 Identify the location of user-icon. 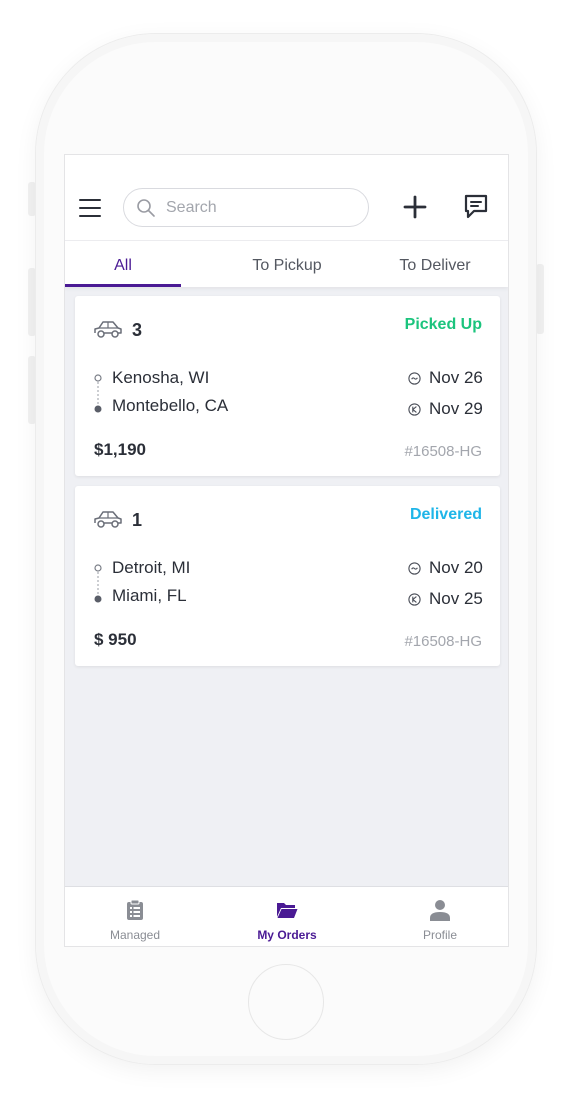
(440, 910).